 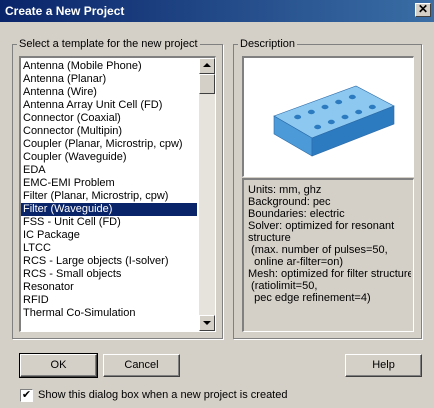 What do you see at coordinates (217, 11) in the screenshot?
I see `title-bar: Create a New Project ✕` at bounding box center [217, 11].